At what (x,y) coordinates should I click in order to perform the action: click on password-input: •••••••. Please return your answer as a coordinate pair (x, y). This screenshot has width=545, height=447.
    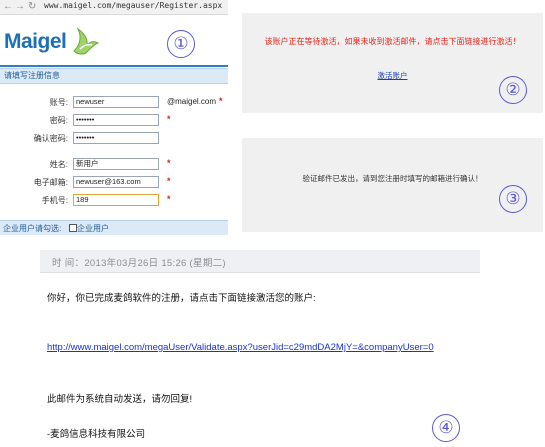
    Looking at the image, I should click on (116, 120).